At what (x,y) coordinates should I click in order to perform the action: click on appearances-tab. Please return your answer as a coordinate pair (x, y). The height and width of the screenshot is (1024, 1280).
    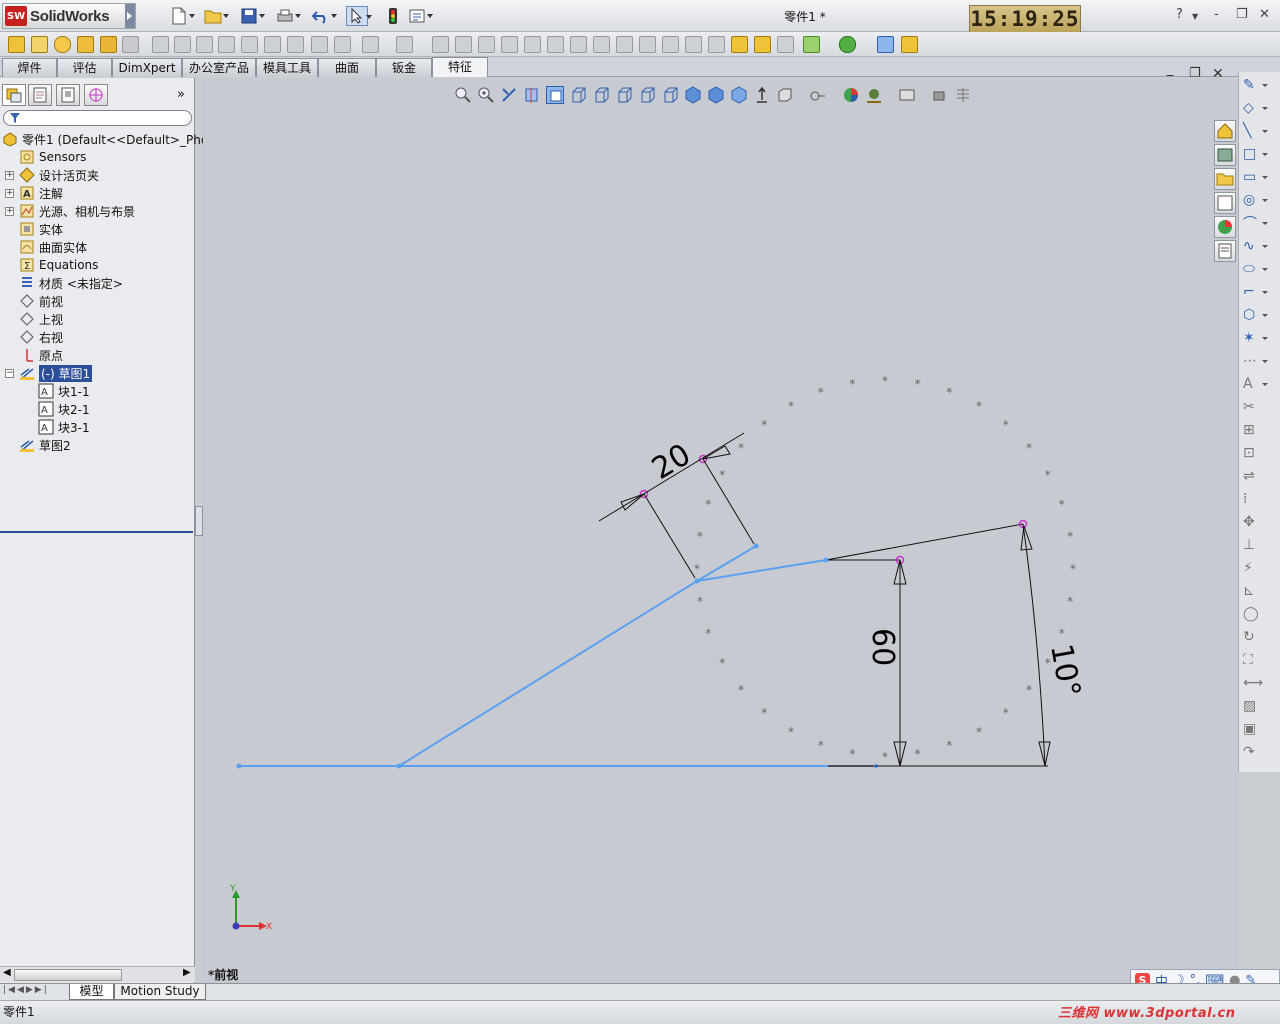
    Looking at the image, I should click on (1225, 227).